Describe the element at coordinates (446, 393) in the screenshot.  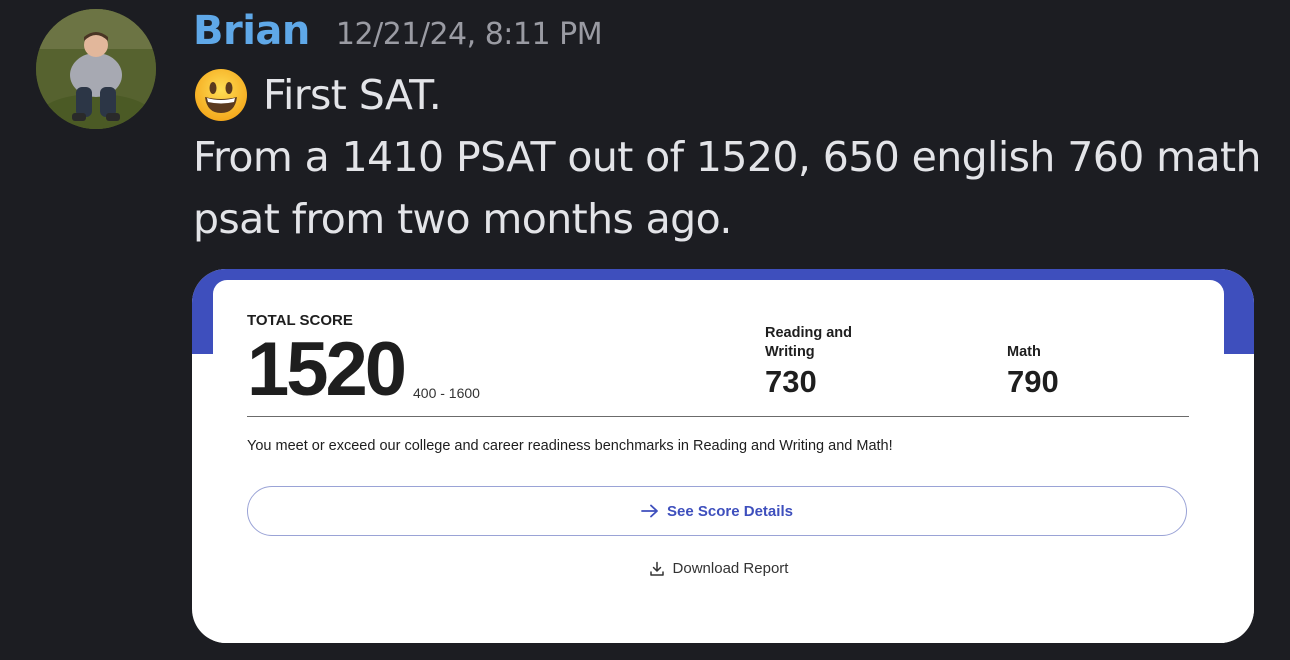
I see `total-score-range: 400 - 1600` at that location.